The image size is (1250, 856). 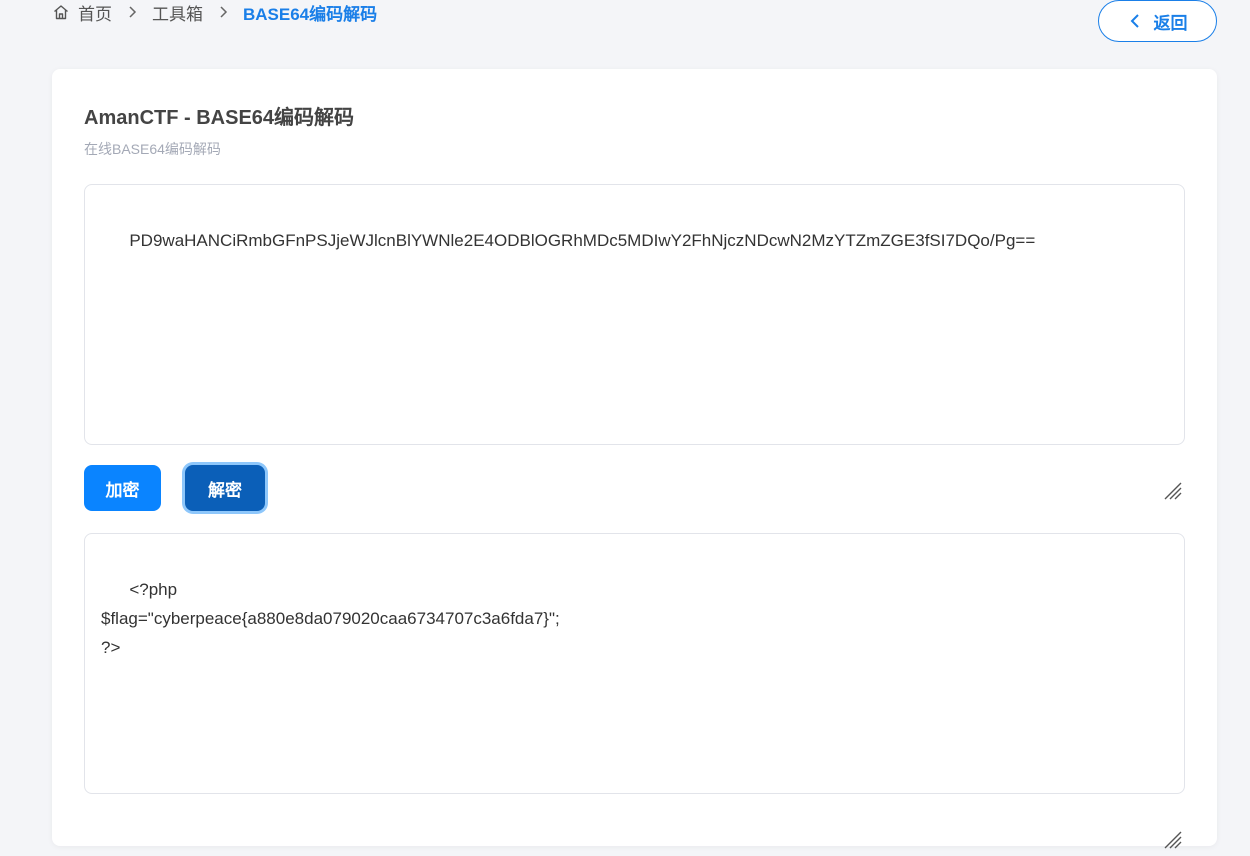 I want to click on breadcrumb-current: BASE64编码解码, so click(x=310, y=14).